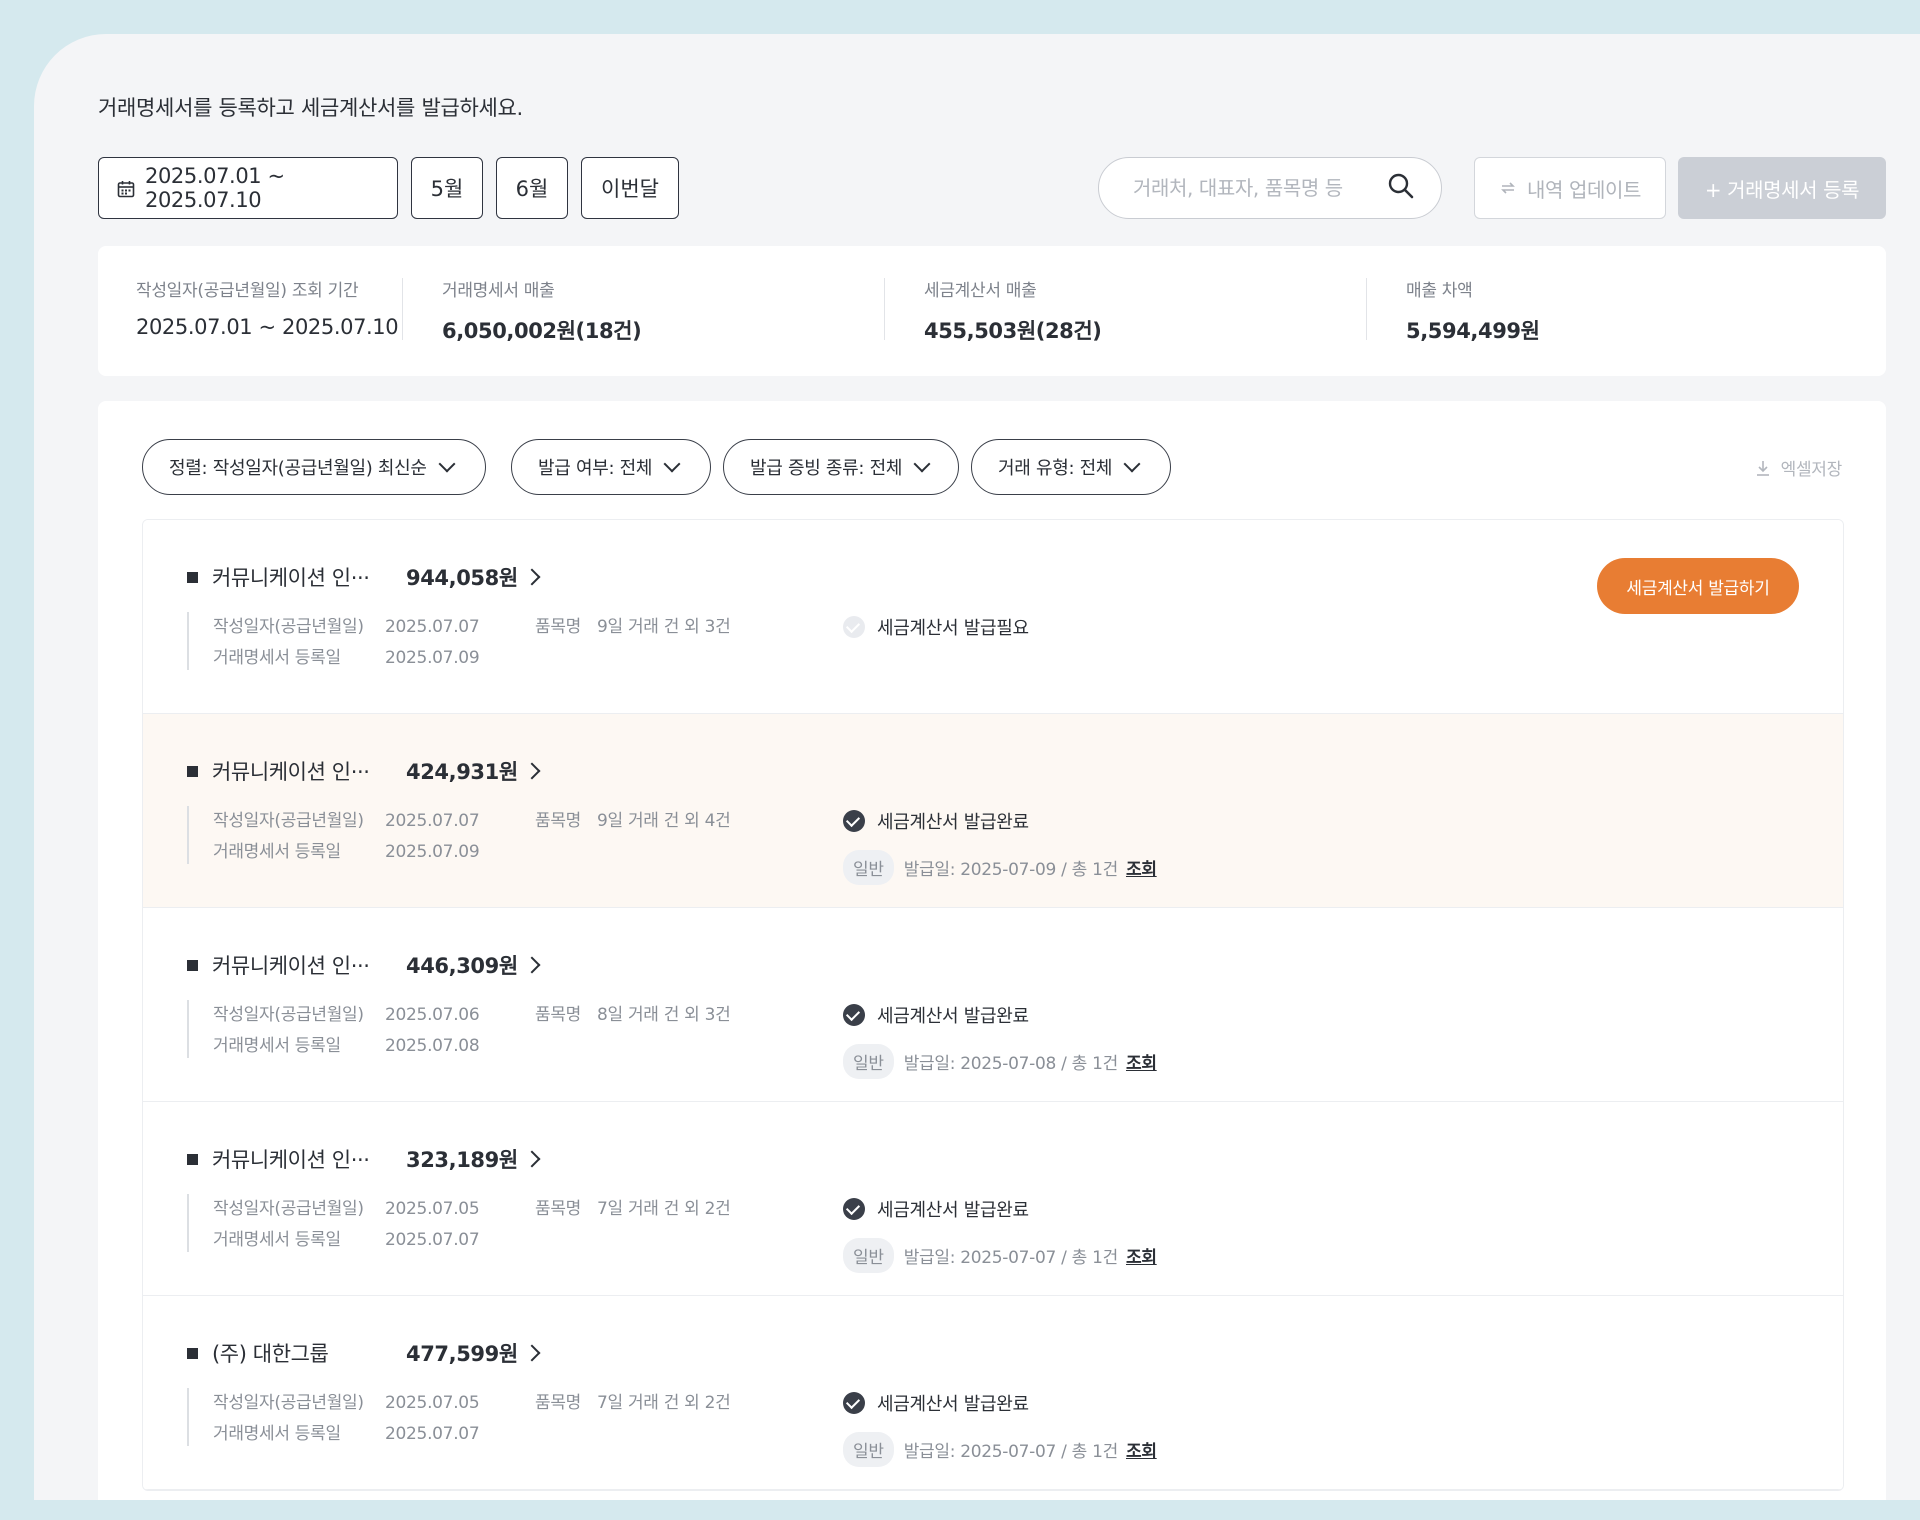 This screenshot has height=1520, width=1920. Describe the element at coordinates (314, 467) in the screenshot. I see `sort-dropdown: 정렬: 작성일자(공급년월일) 최신순` at that location.